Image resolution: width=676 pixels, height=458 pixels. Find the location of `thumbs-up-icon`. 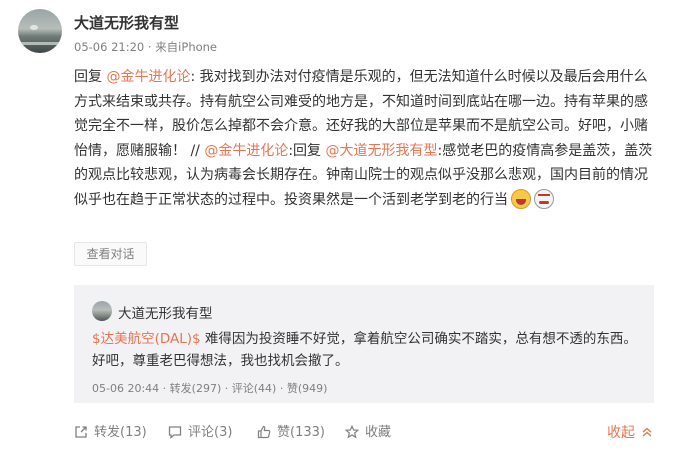

thumbs-up-icon is located at coordinates (264, 432).